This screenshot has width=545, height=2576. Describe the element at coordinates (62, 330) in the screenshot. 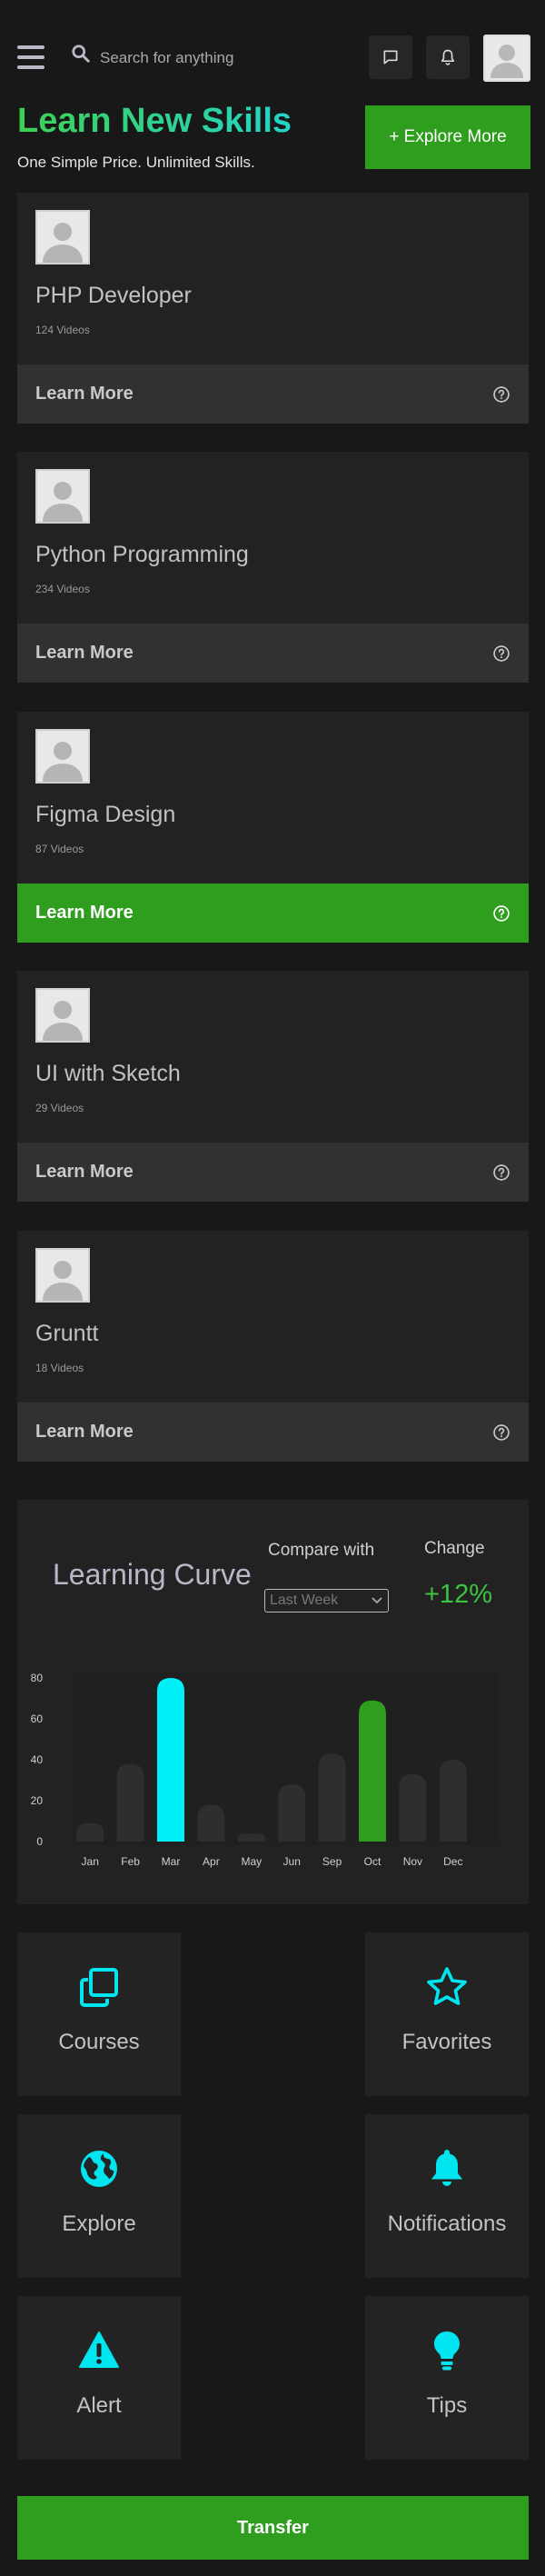

I see `course-video-count: 124 Videos` at that location.